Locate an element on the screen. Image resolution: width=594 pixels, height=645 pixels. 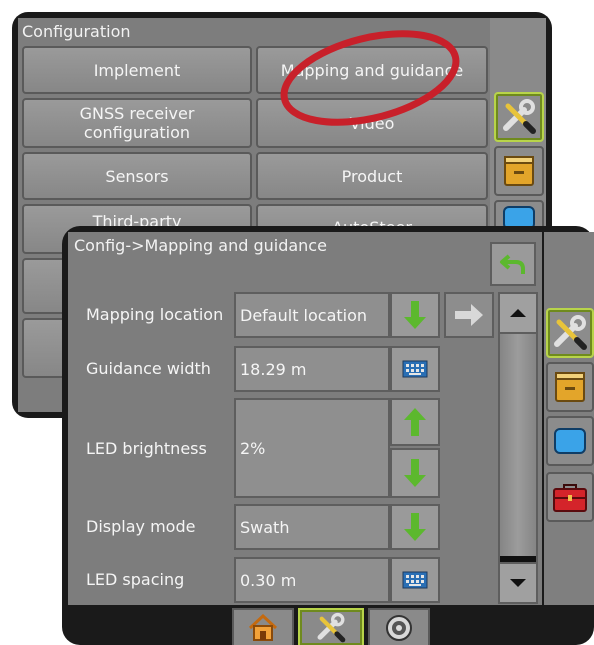
display-mode-dropdown is located at coordinates (415, 527).